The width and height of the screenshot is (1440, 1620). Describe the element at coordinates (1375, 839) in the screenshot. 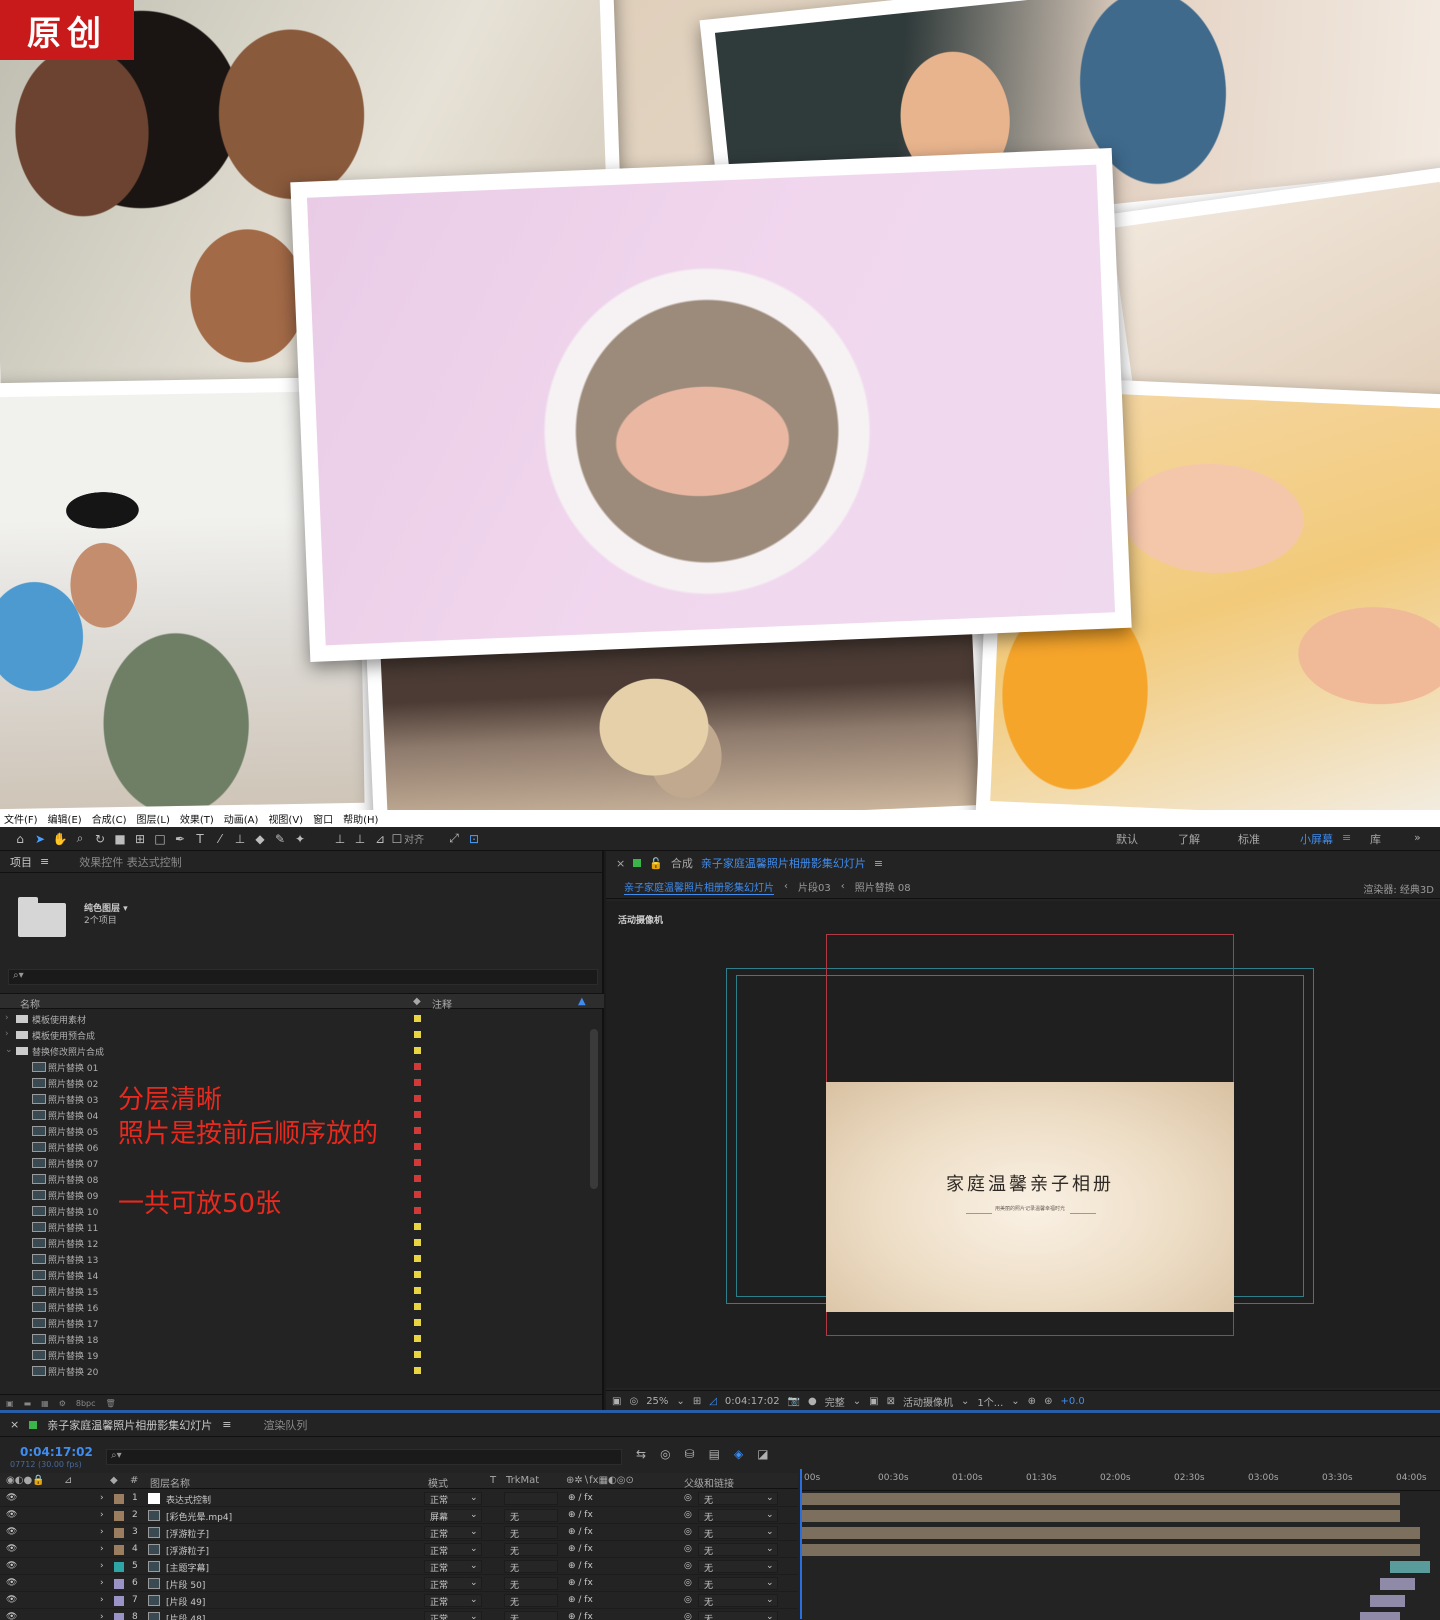

I see `workspace-libraries: 库` at that location.